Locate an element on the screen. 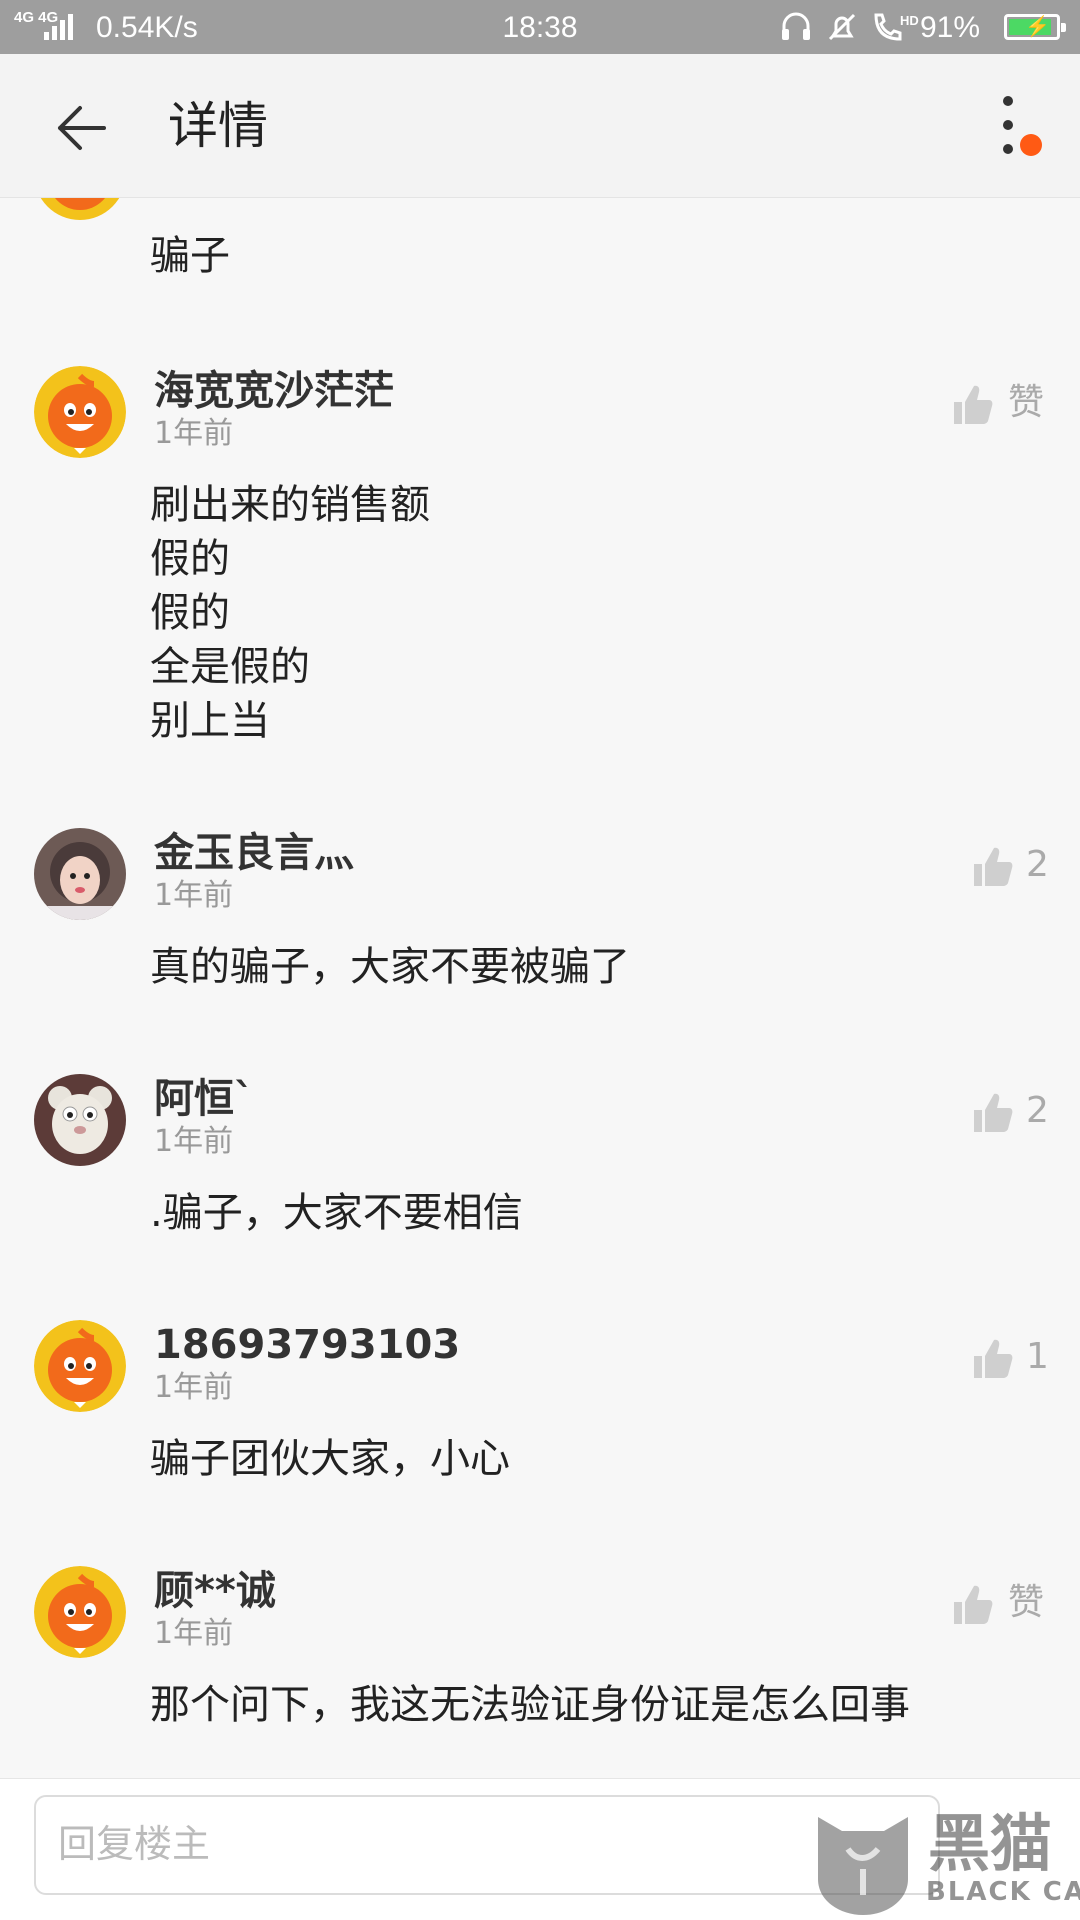 Image resolution: width=1080 pixels, height=1920 pixels. comment-line: 骗子团伙大家，小心 is located at coordinates (330, 1459).